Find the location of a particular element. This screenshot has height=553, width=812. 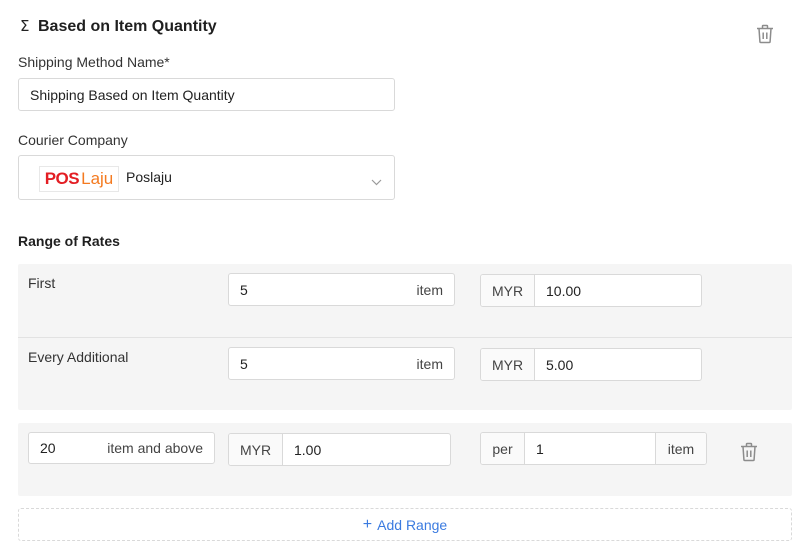

range-of-rates-title: Range of Rates is located at coordinates (69, 241).